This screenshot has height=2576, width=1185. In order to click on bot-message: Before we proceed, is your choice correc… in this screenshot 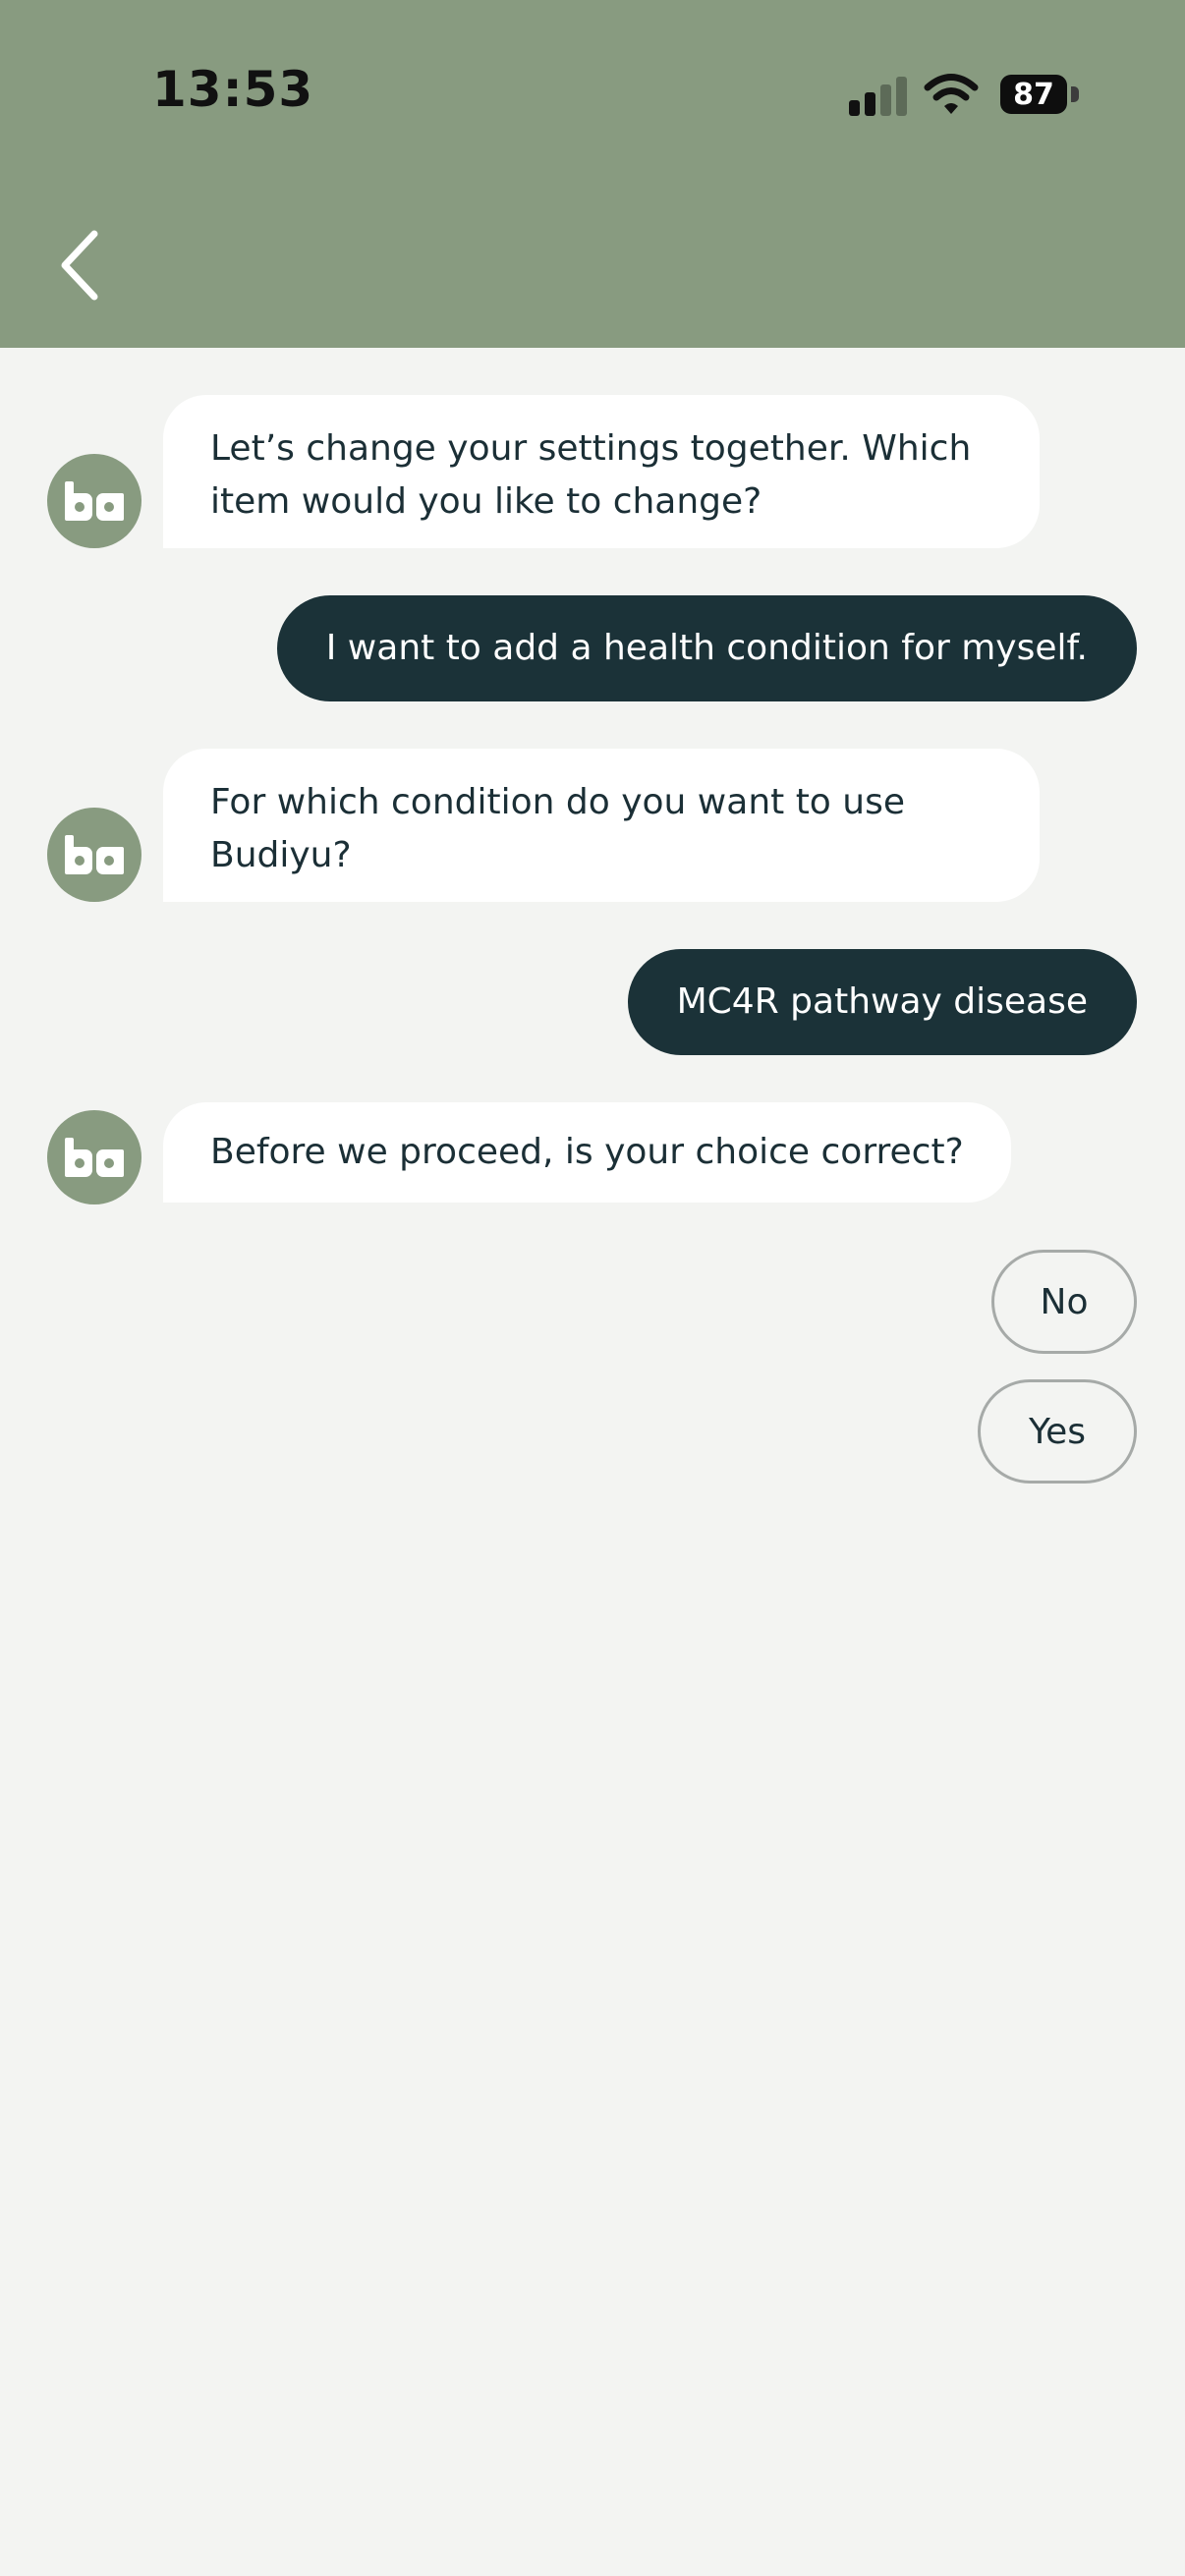, I will do `click(587, 1152)`.